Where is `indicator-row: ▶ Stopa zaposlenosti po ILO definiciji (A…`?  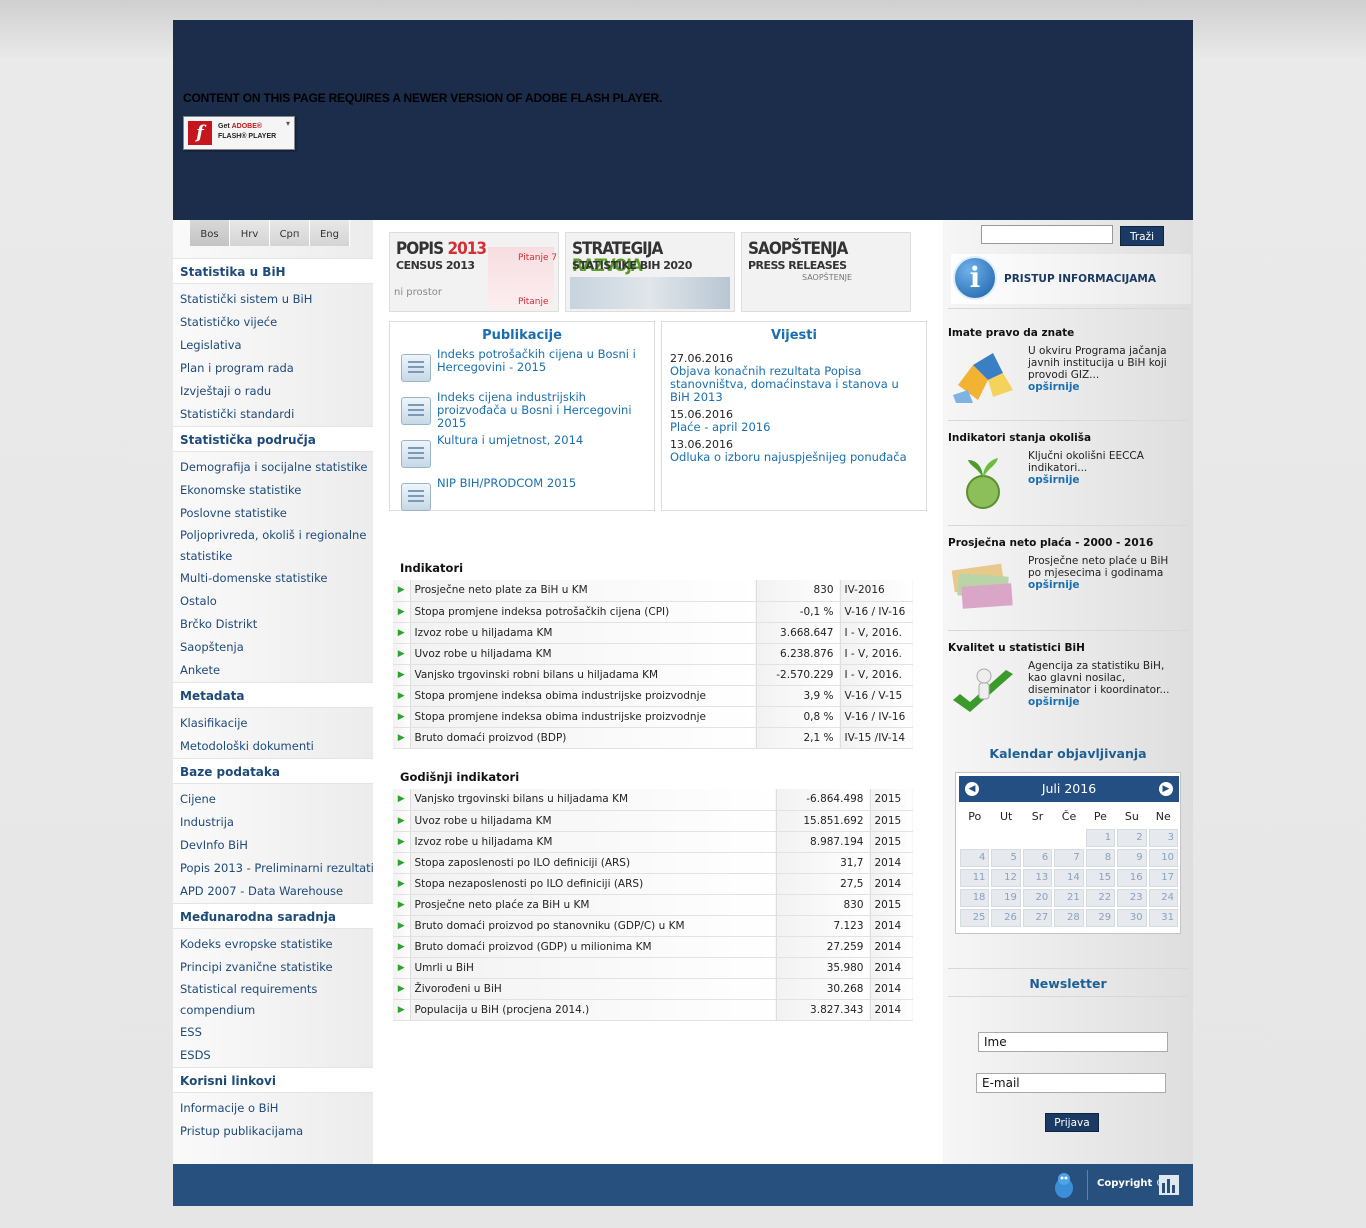 indicator-row: ▶ Stopa zaposlenosti po ILO definiciji (A… is located at coordinates (653, 863).